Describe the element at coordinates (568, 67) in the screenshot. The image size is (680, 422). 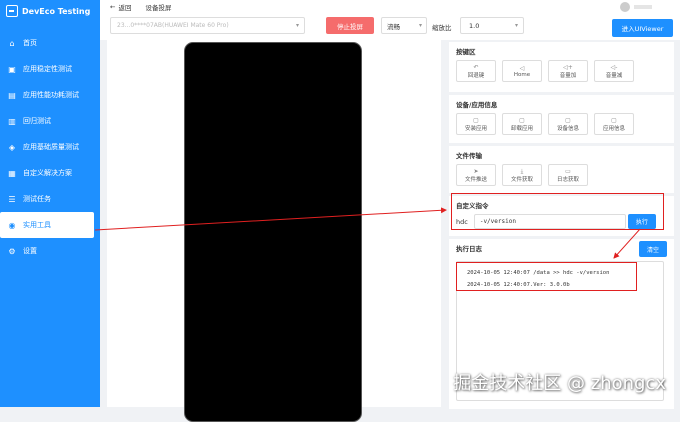
I see `tool-icon: ◁+` at that location.